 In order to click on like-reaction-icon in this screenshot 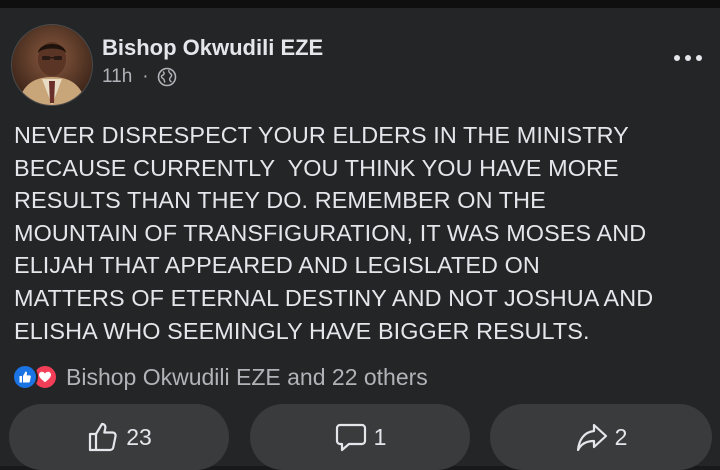, I will do `click(25, 377)`.